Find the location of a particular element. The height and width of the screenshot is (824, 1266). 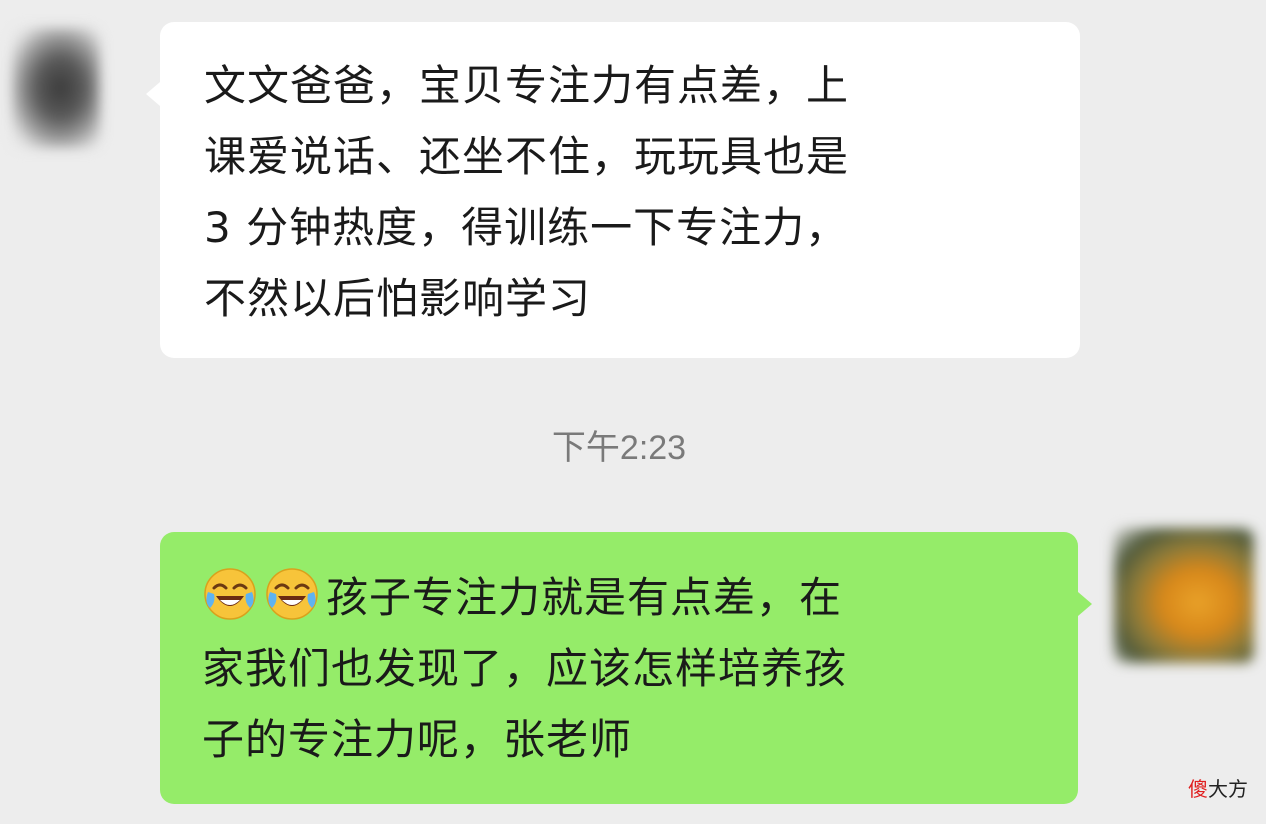

incoming-message-line: 课爱说话、还坐不住，玩玩具也是 is located at coordinates (527, 156).